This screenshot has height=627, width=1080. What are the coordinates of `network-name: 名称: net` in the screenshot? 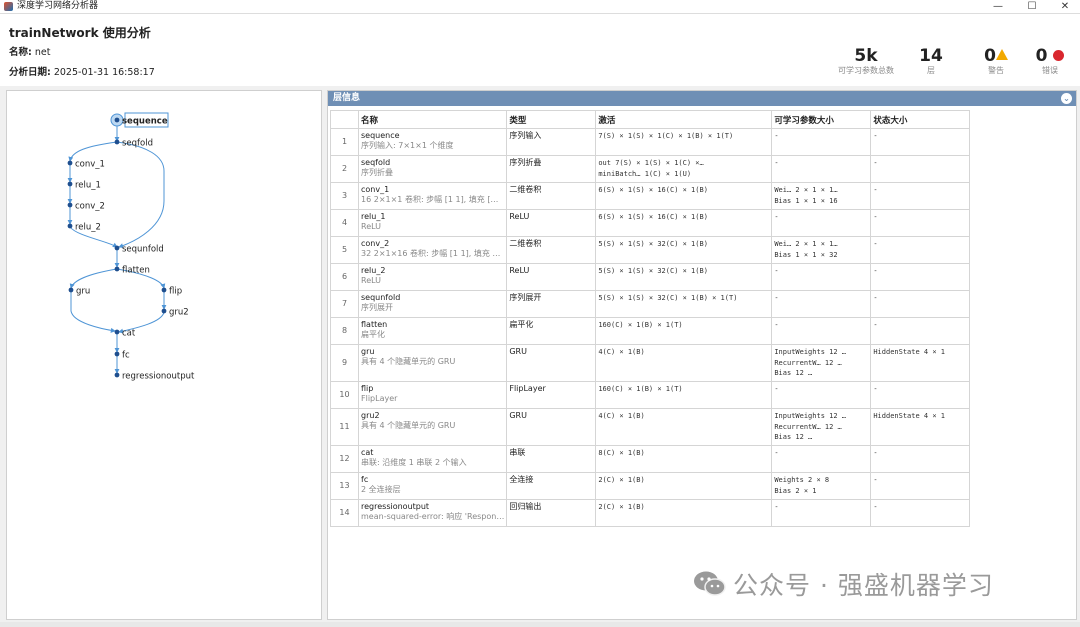 It's located at (29, 51).